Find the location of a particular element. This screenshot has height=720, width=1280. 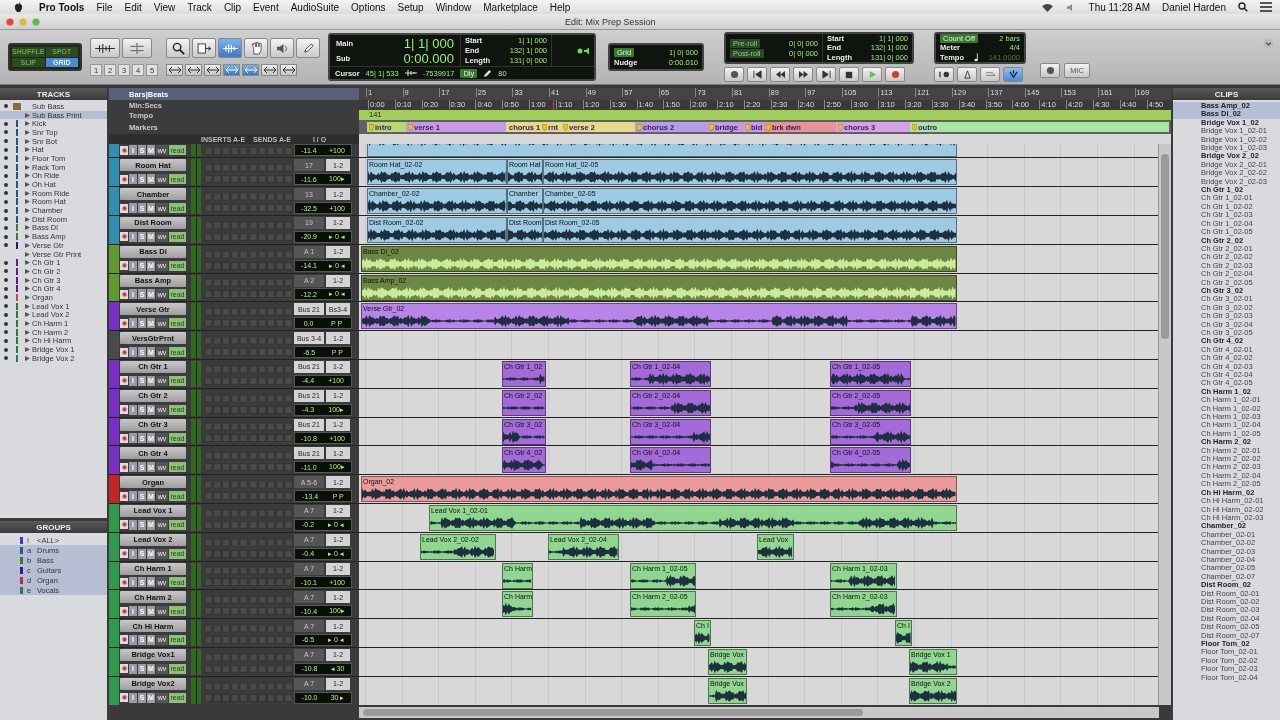

dropdown-icon is located at coordinates (1268, 43).